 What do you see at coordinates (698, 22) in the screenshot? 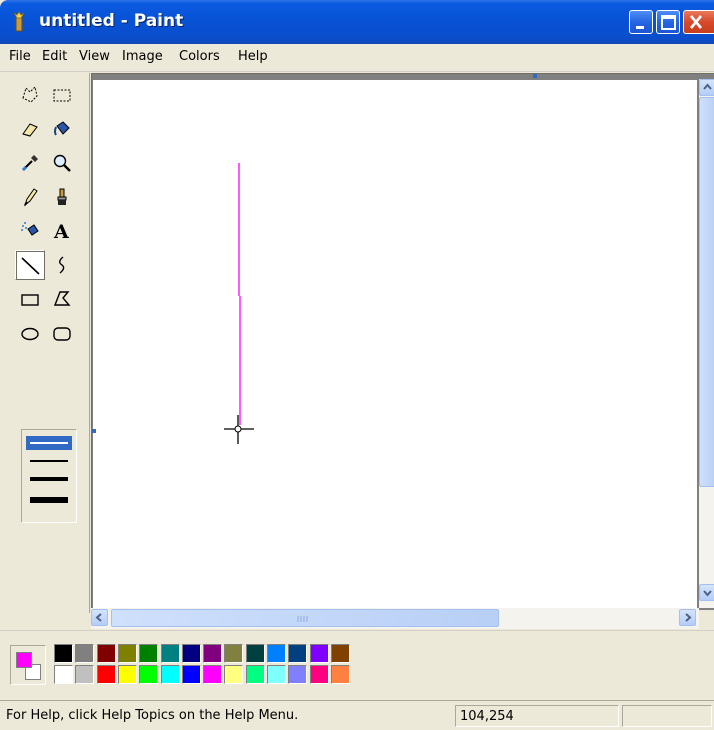
I see `close-button` at bounding box center [698, 22].